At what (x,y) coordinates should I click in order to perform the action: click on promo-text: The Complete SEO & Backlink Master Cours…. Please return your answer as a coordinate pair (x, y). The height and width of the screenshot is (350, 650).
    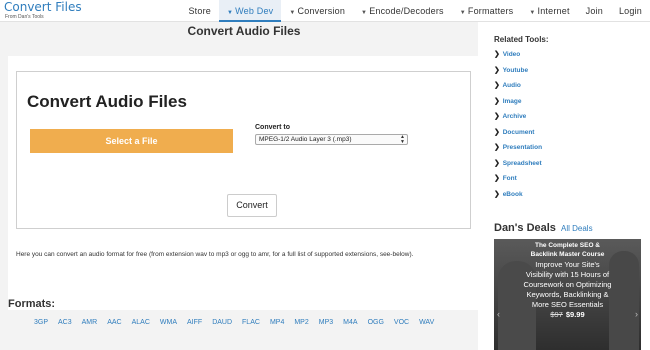
    Looking at the image, I should click on (567, 280).